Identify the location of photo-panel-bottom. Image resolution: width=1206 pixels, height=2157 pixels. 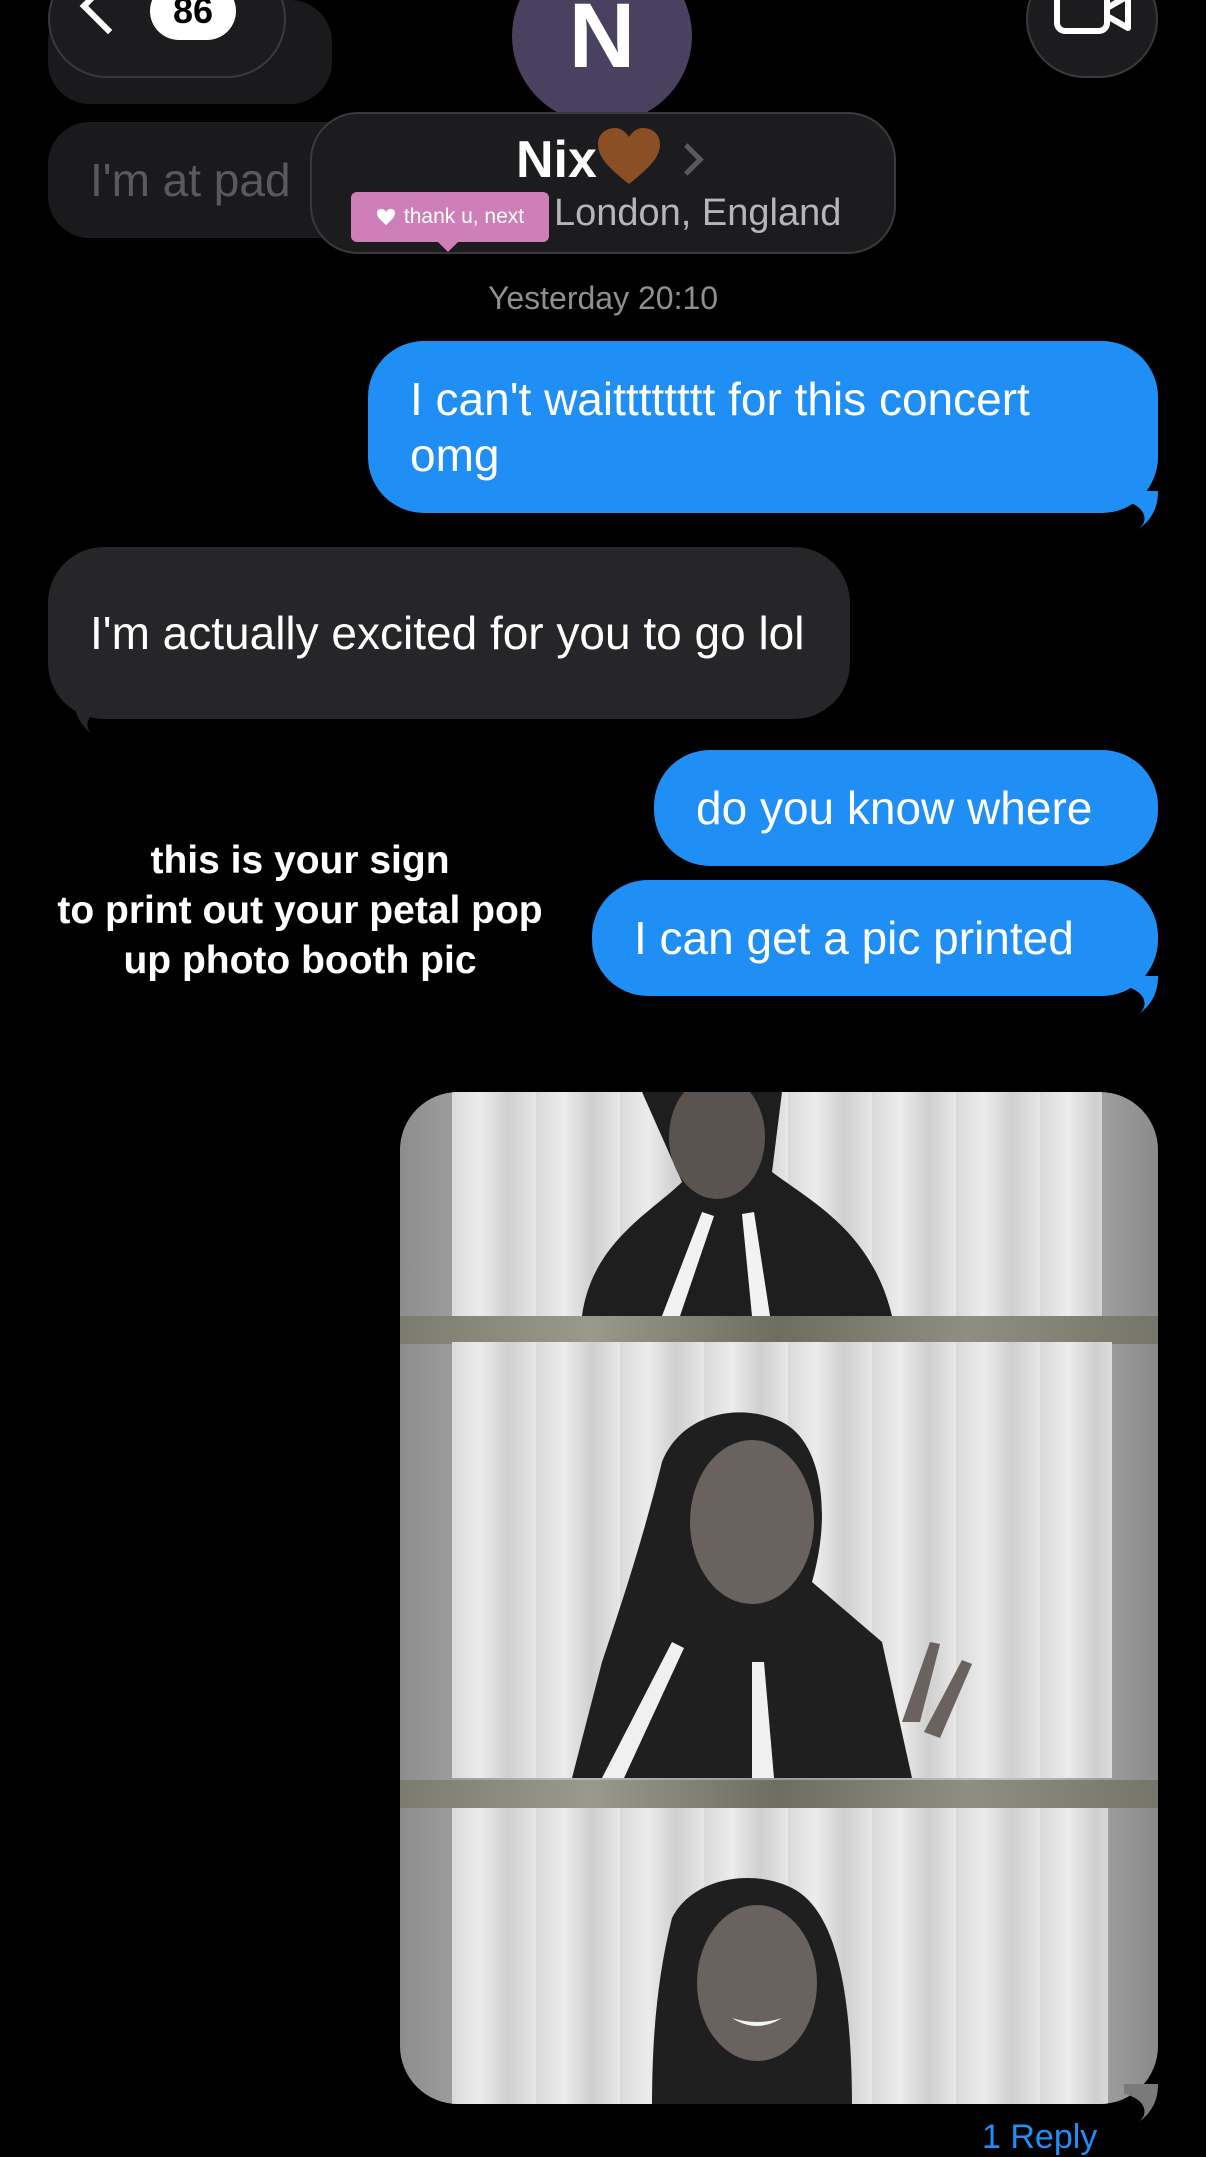
(780, 1956).